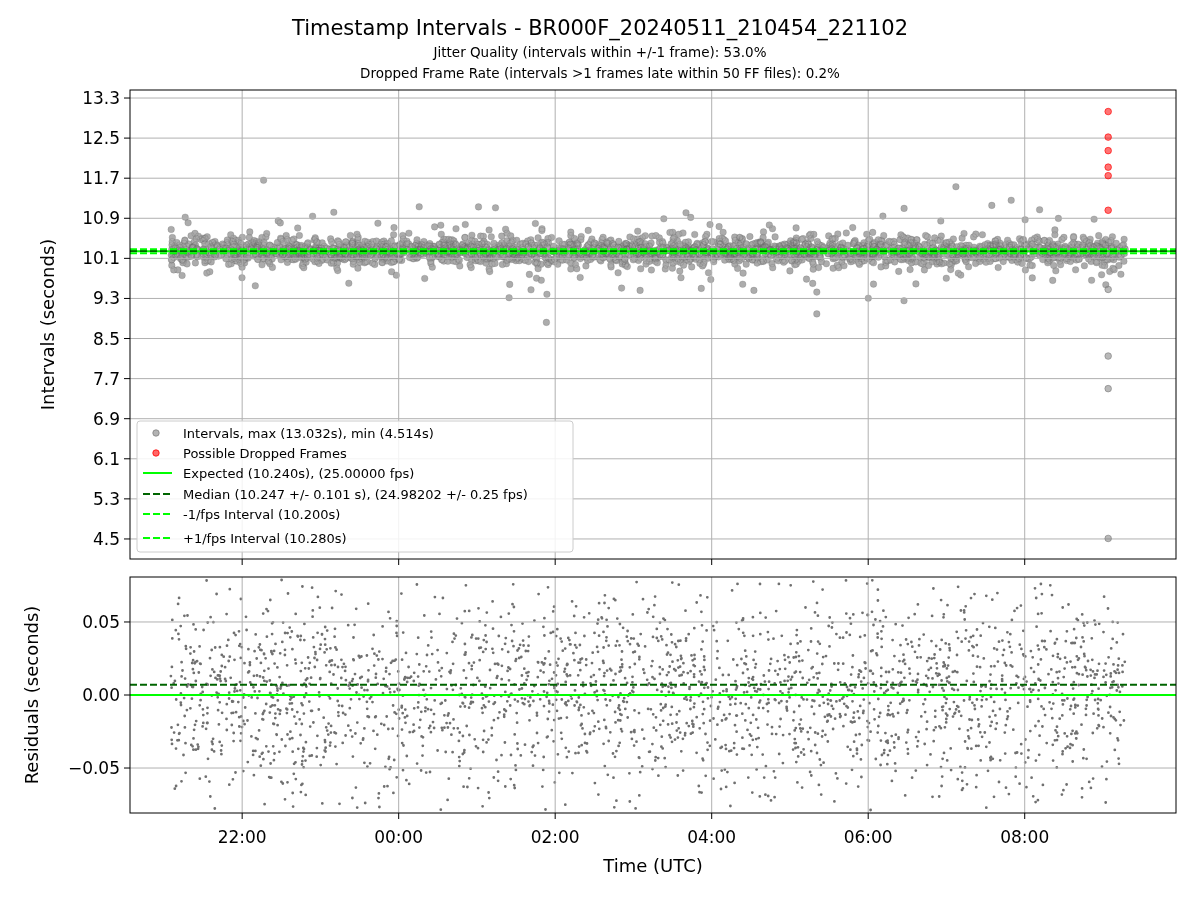 Image resolution: width=1200 pixels, height=900 pixels. I want to click on x-tick-label: 04:00, so click(712, 837).